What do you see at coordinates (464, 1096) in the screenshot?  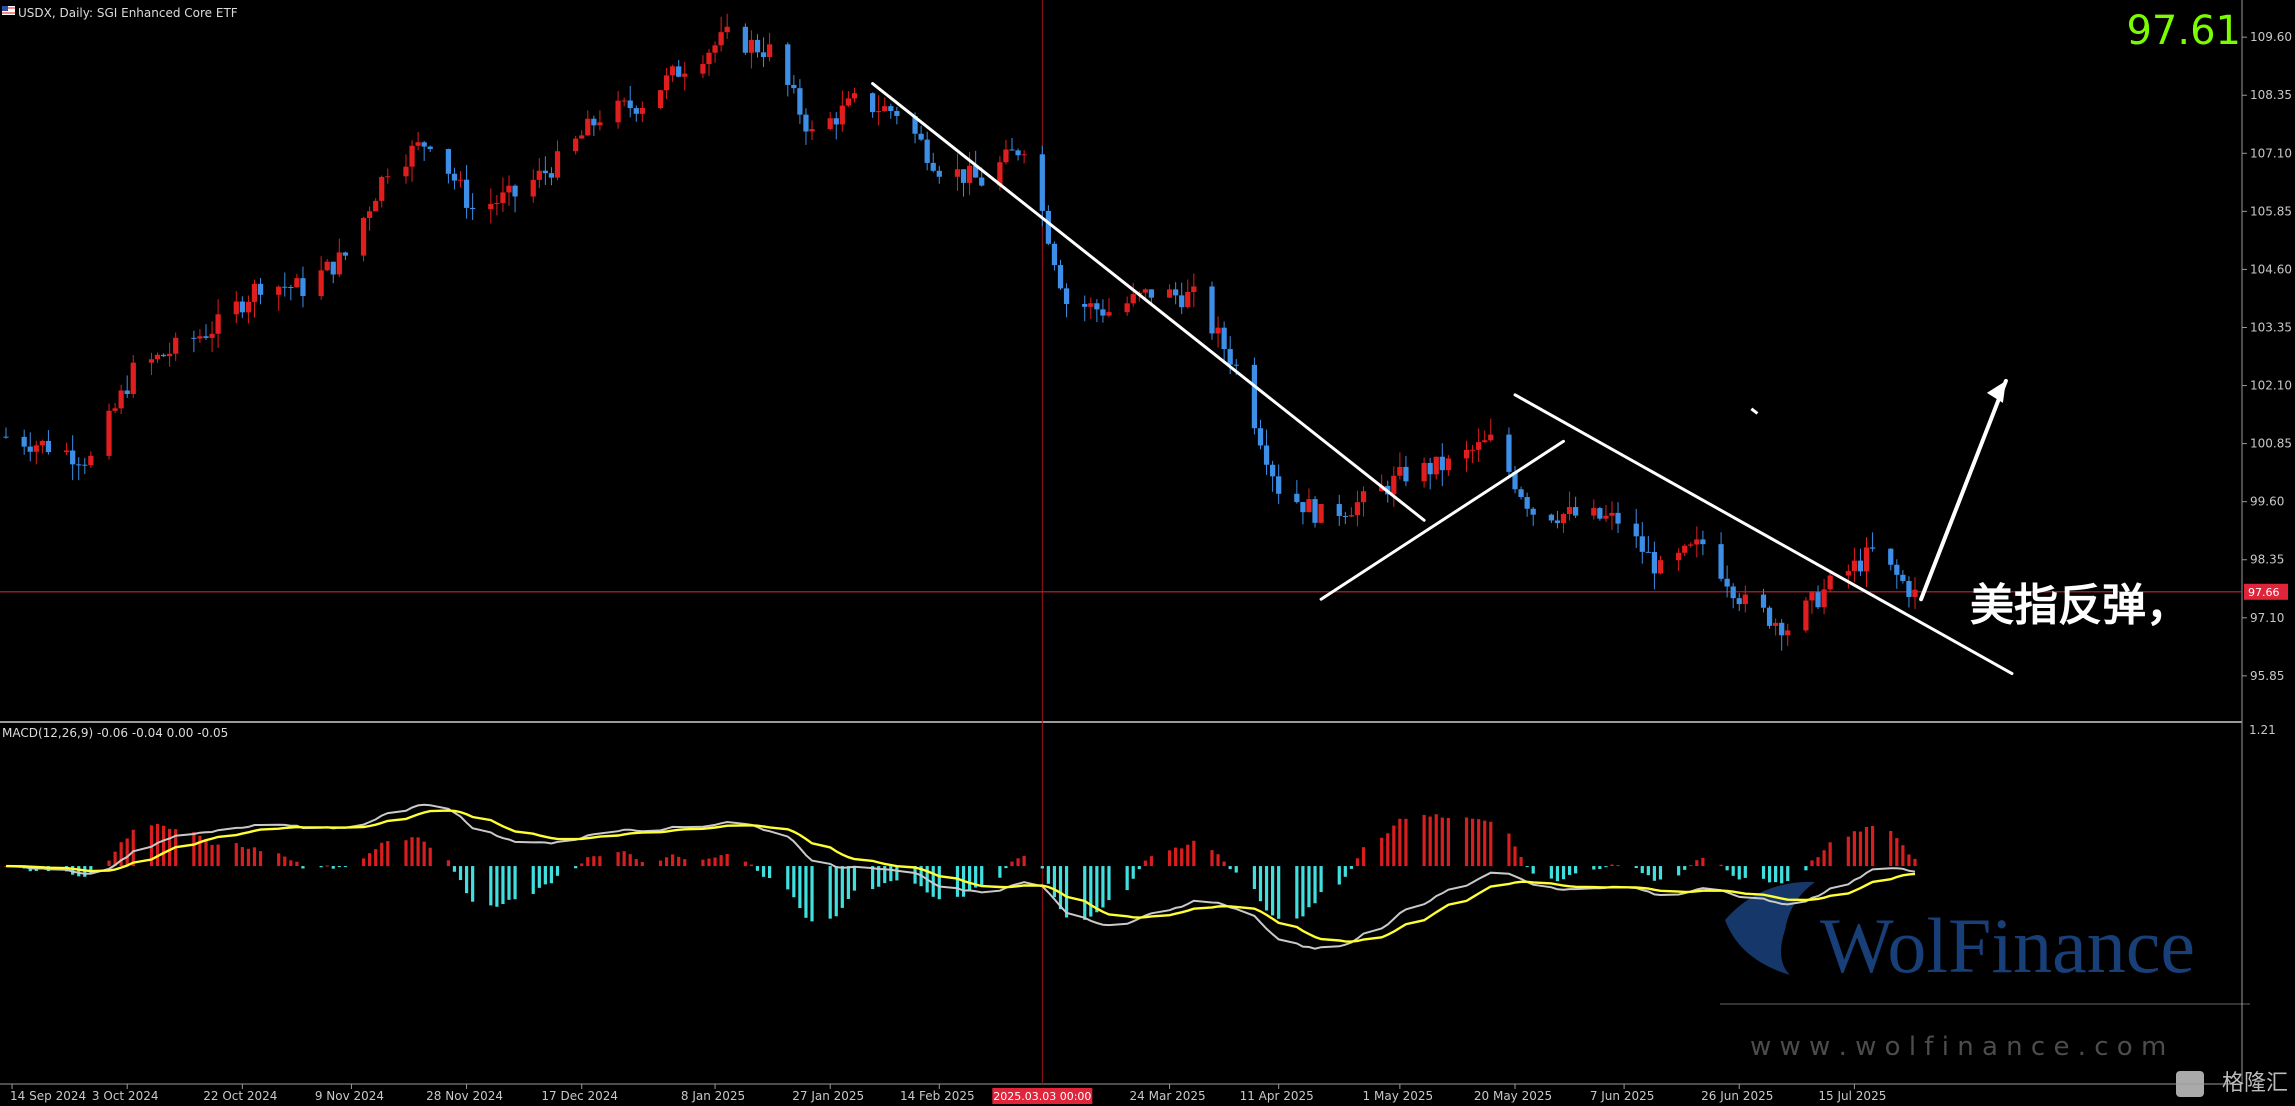 I see `time-tick-label: 28 Nov 2024` at bounding box center [464, 1096].